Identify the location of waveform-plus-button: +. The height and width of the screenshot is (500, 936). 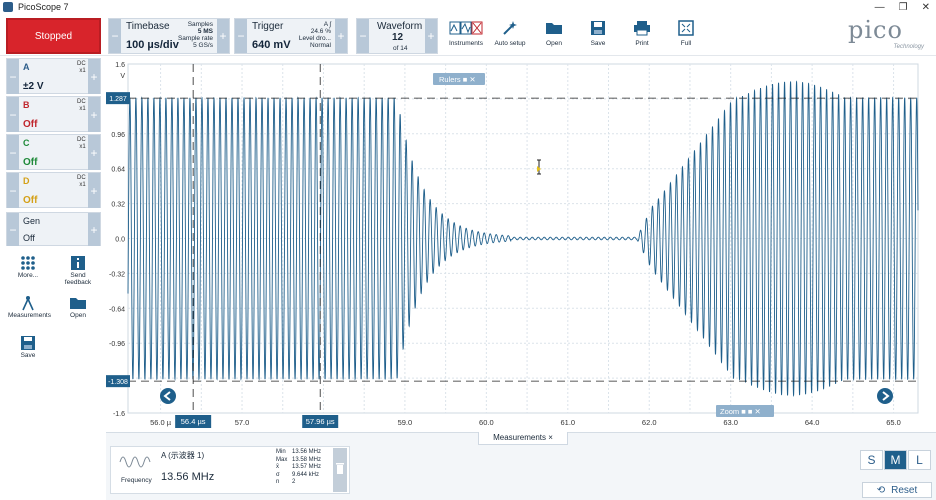
(431, 36).